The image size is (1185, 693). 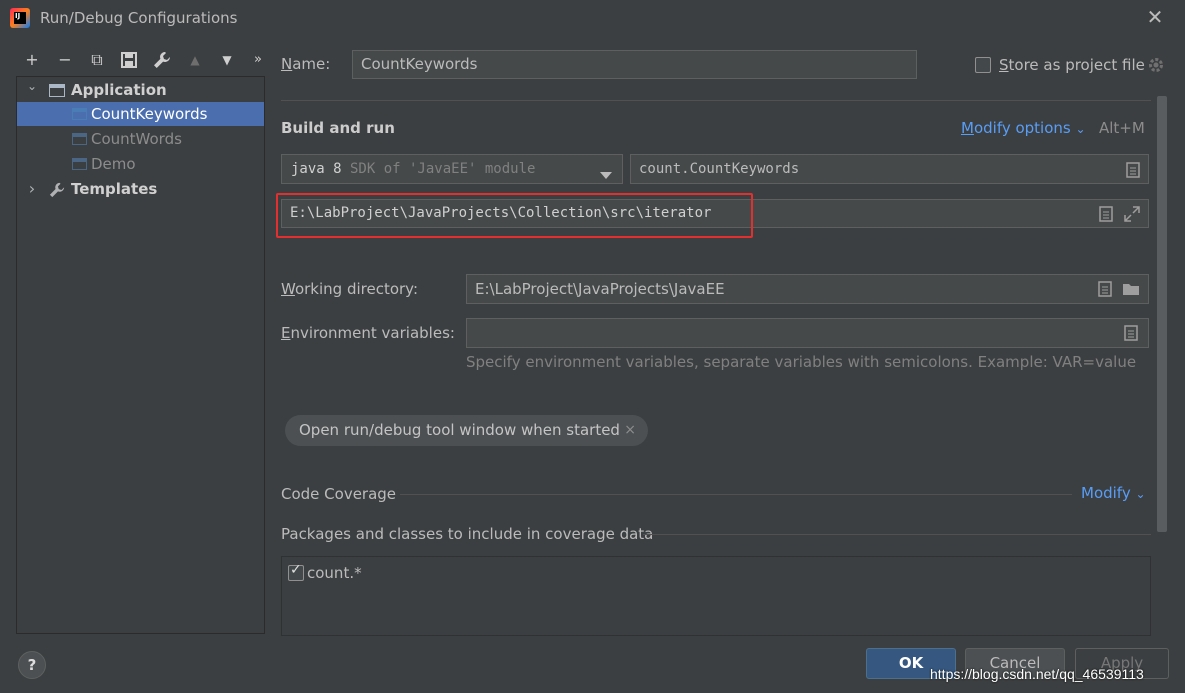 What do you see at coordinates (306, 64) in the screenshot?
I see `name-label: Name:` at bounding box center [306, 64].